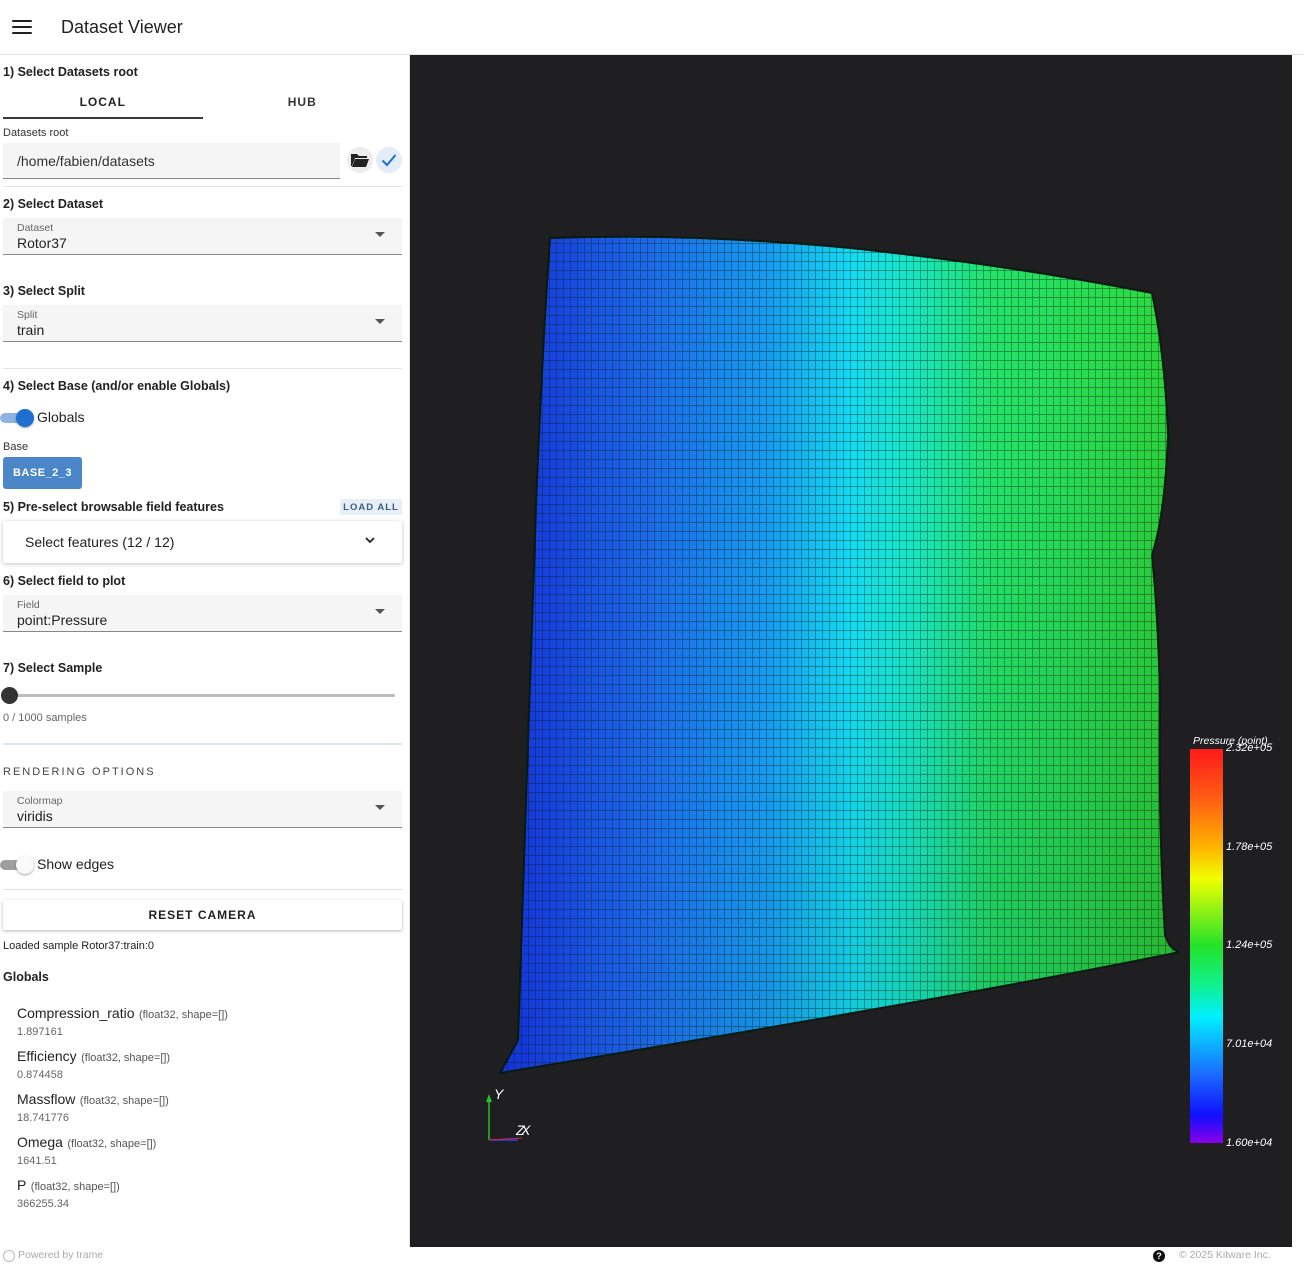 This screenshot has height=1265, width=1304. What do you see at coordinates (36, 133) in the screenshot?
I see `datasets-root-label: Datasets root` at bounding box center [36, 133].